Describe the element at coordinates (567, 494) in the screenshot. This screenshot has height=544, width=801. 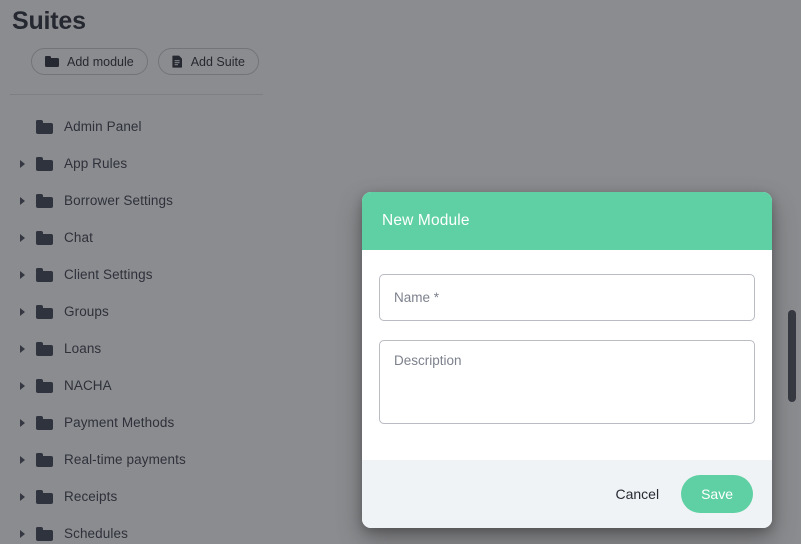
I see `dialog-footer: Cancel Save` at that location.